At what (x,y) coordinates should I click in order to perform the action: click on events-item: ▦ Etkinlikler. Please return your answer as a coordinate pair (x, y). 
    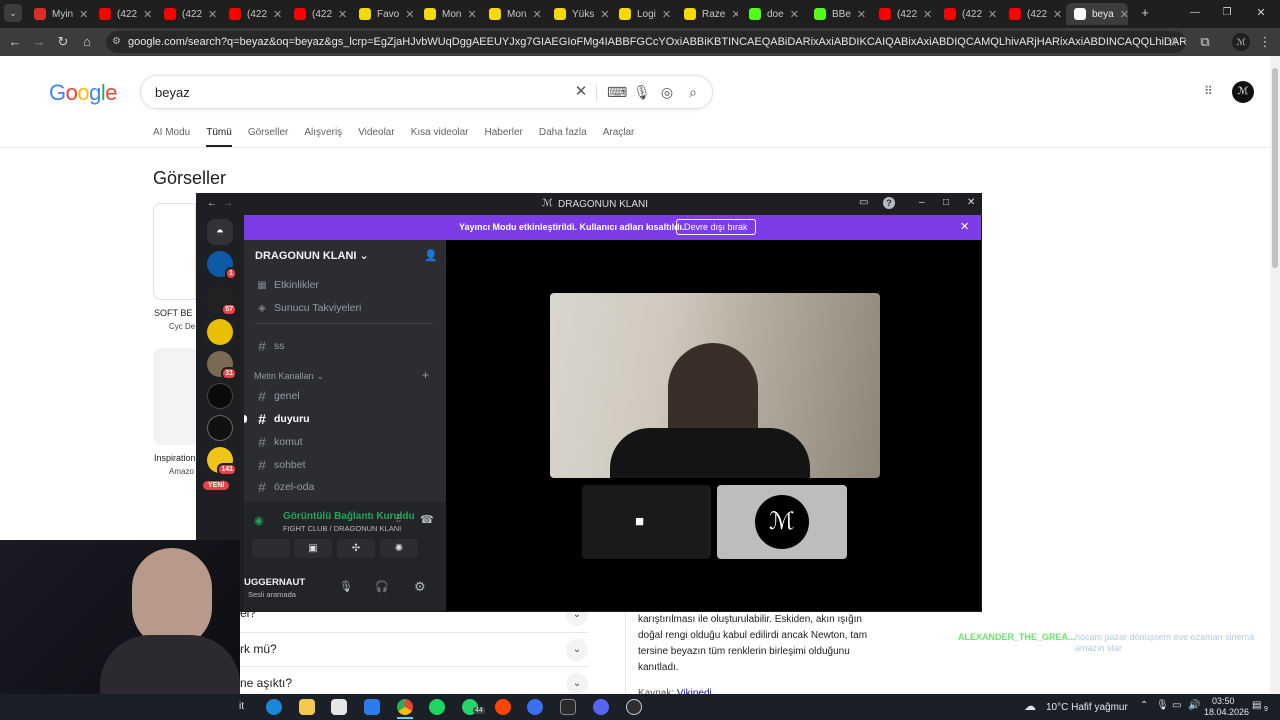
    Looking at the image, I should click on (287, 285).